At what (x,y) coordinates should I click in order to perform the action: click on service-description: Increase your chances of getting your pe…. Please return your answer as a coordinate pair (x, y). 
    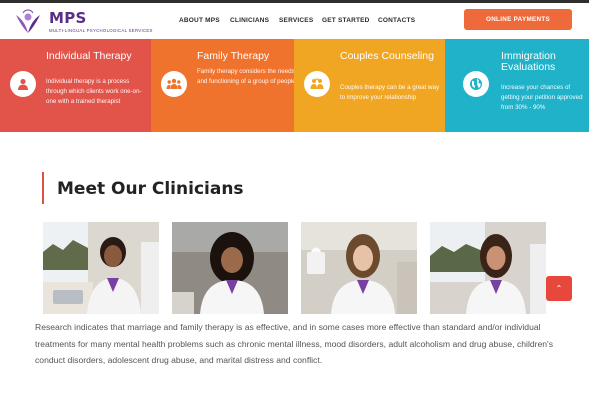
    Looking at the image, I should click on (542, 97).